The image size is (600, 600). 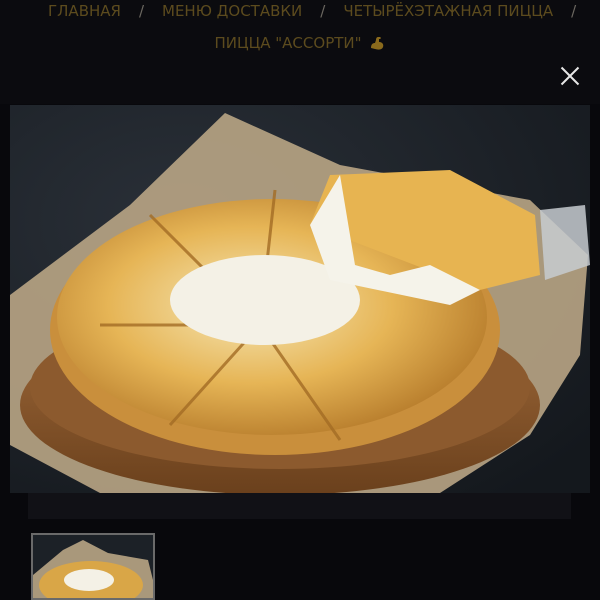 What do you see at coordinates (448, 11) in the screenshot?
I see `breadcrumb-category-link: ЧЕТЫРЁХЭТАЖНАЯ ПИЦЦА` at bounding box center [448, 11].